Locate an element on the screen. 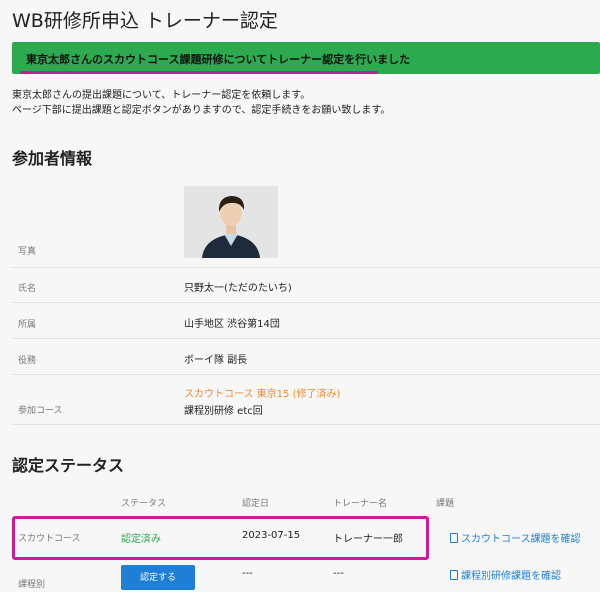  scout-course-assignment-link: スカウトコース課題を確認 is located at coordinates (515, 537).